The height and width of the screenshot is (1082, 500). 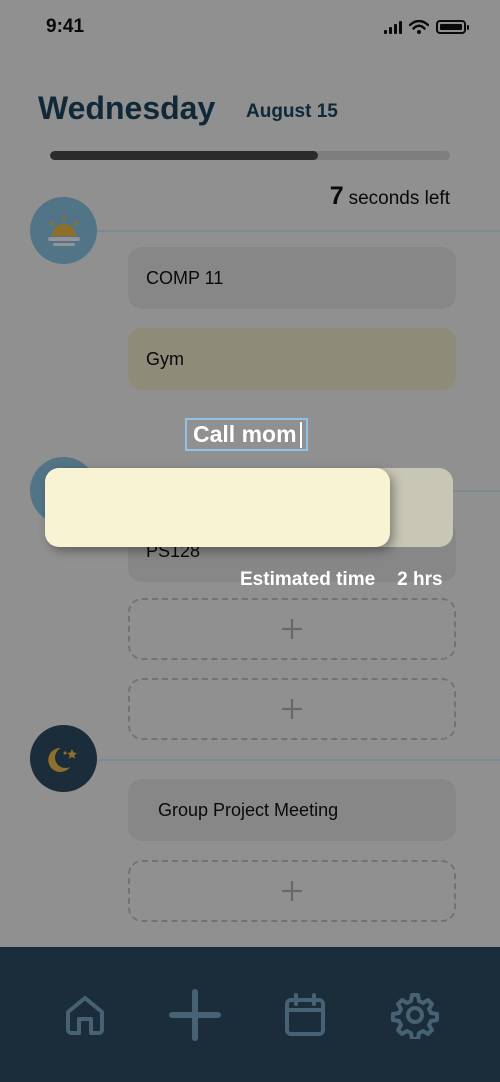 I want to click on dragging-task-card, so click(x=217, y=507).